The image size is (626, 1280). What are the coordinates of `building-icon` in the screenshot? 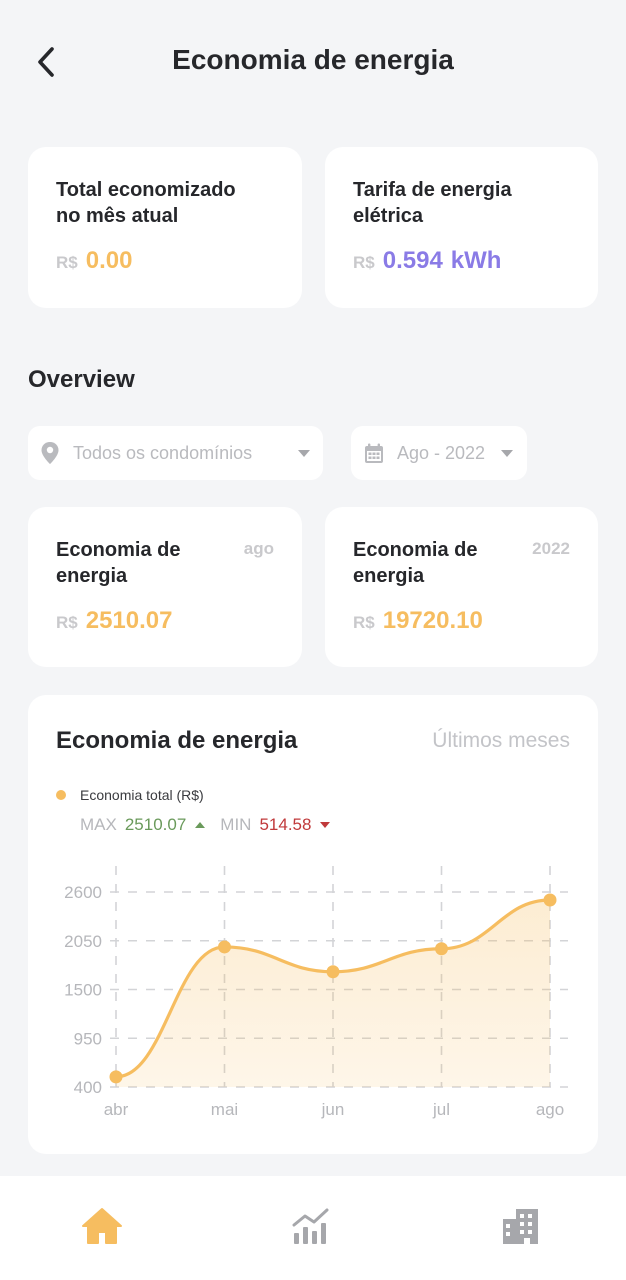 It's located at (520, 1226).